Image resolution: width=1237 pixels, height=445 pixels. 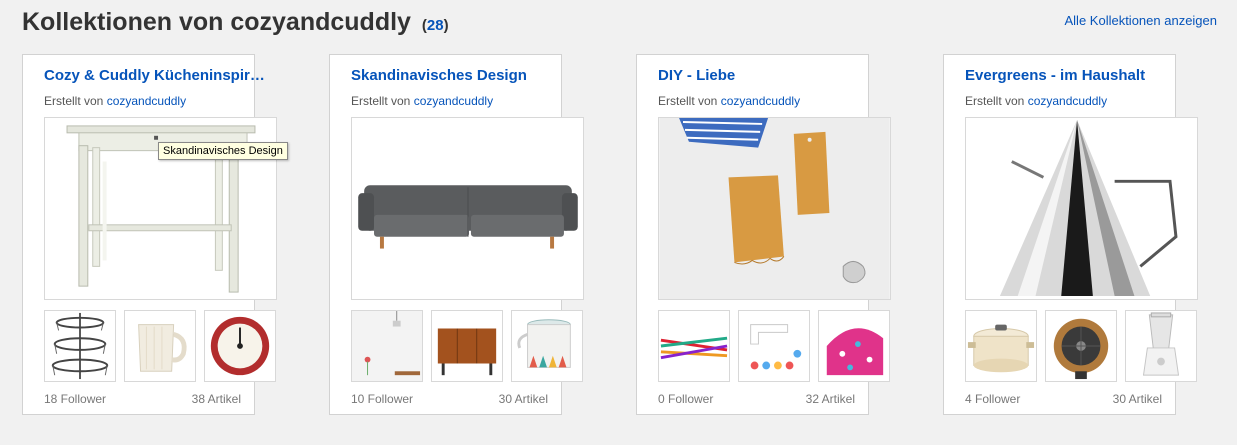 I want to click on follower-count: 4 Follower, so click(x=993, y=399).